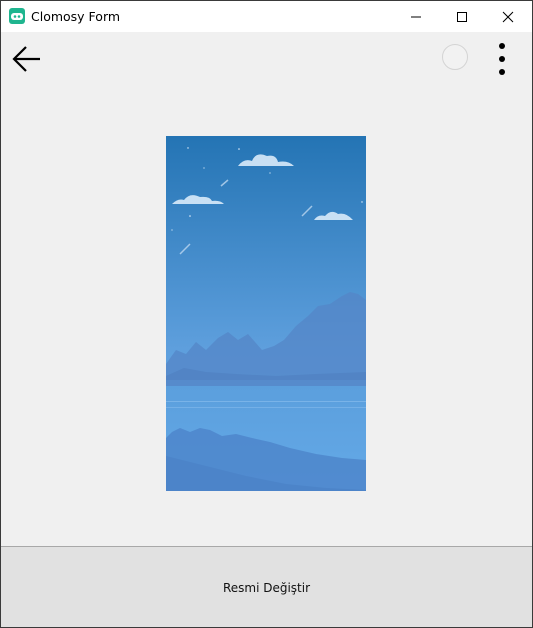  Describe the element at coordinates (266, 16) in the screenshot. I see `title-bar: Clomosy Form` at that location.